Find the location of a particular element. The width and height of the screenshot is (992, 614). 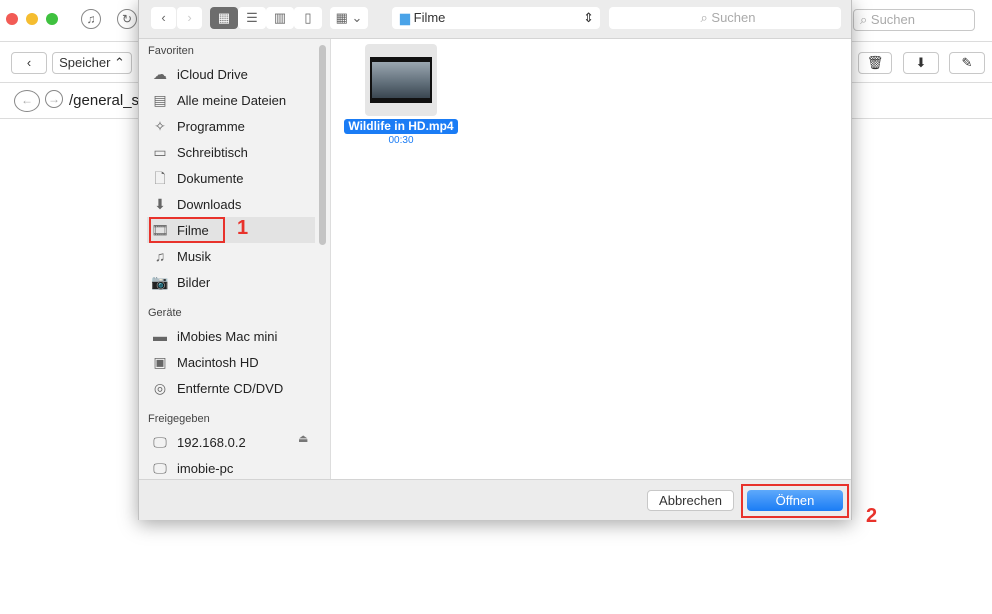

sidebar-item-mac-mini: ▬ iMobies Mac mini is located at coordinates (233, 336).